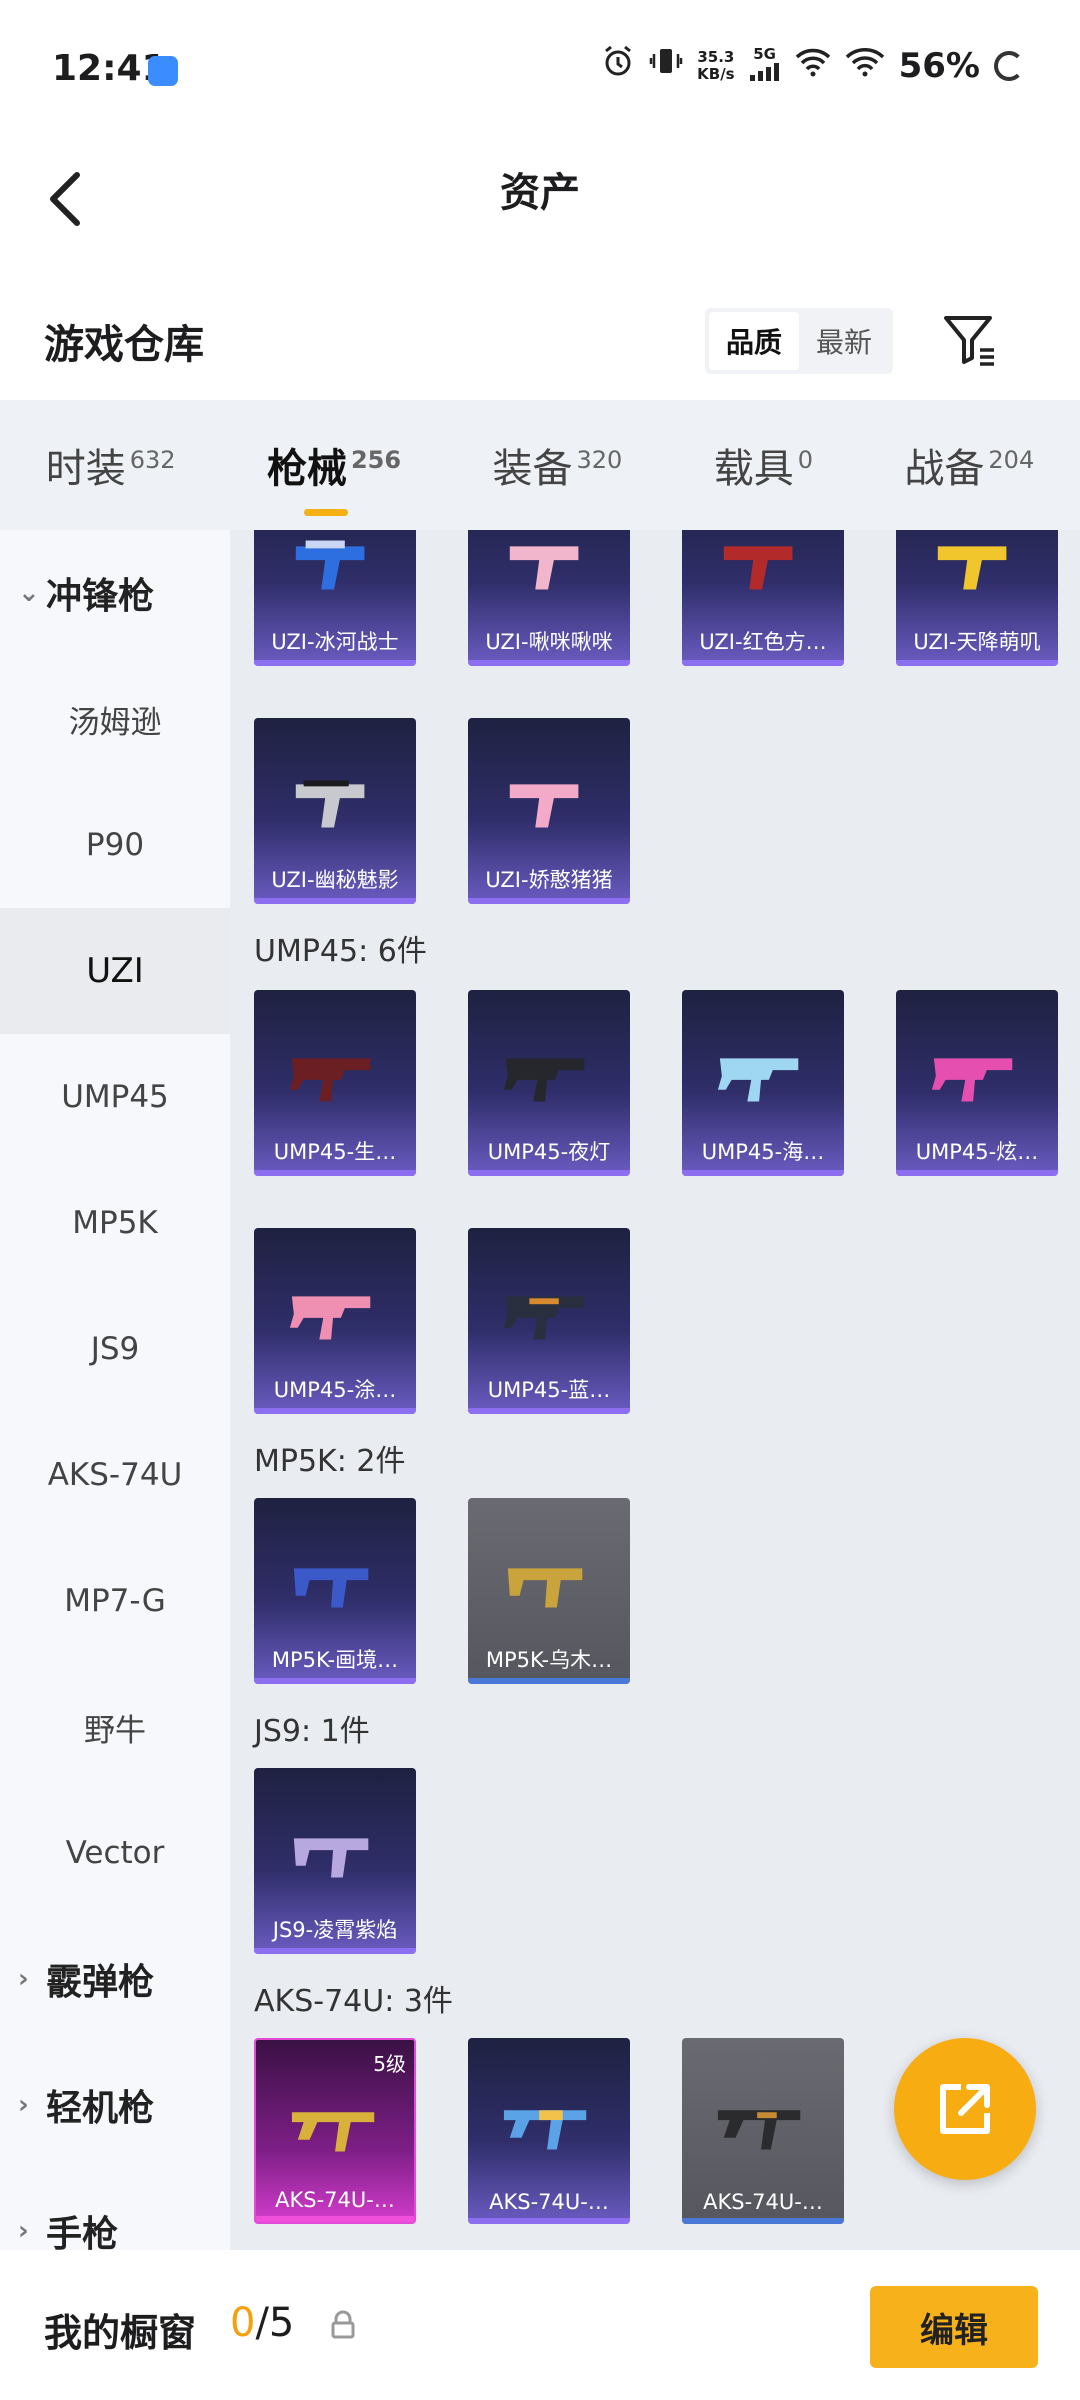 This screenshot has height=2400, width=1080. What do you see at coordinates (540, 70) in the screenshot?
I see `status-bar: 12:41 35.3 KB/s 5G 56%` at bounding box center [540, 70].